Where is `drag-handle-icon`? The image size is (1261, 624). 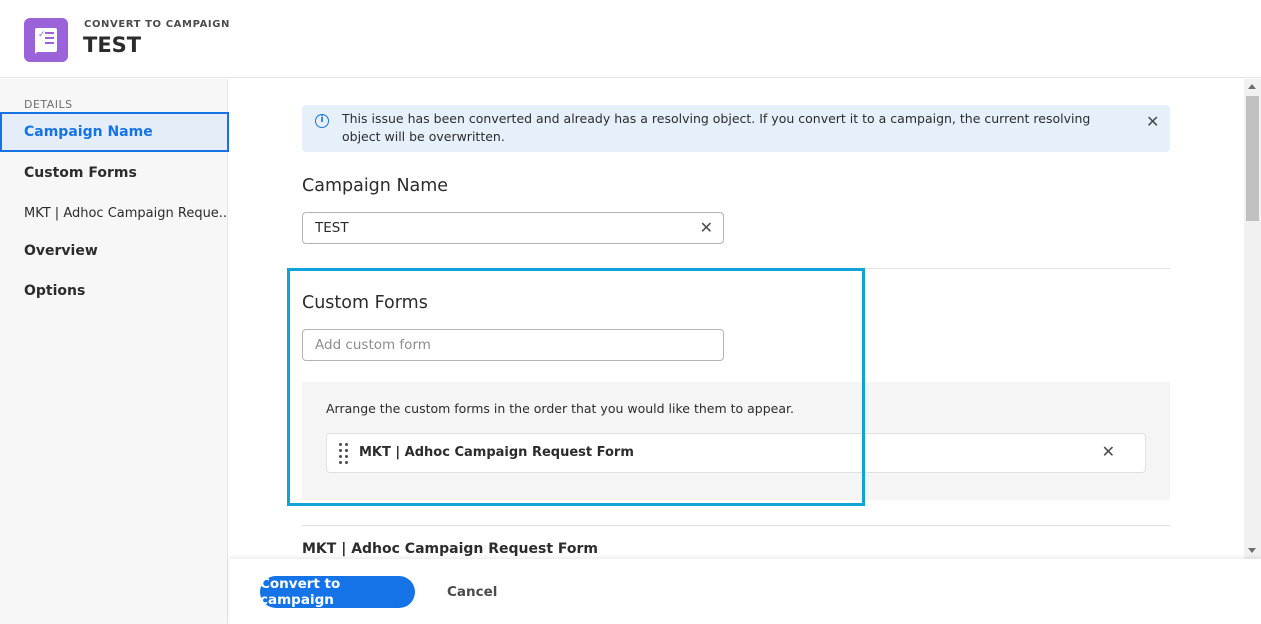
drag-handle-icon is located at coordinates (343, 453).